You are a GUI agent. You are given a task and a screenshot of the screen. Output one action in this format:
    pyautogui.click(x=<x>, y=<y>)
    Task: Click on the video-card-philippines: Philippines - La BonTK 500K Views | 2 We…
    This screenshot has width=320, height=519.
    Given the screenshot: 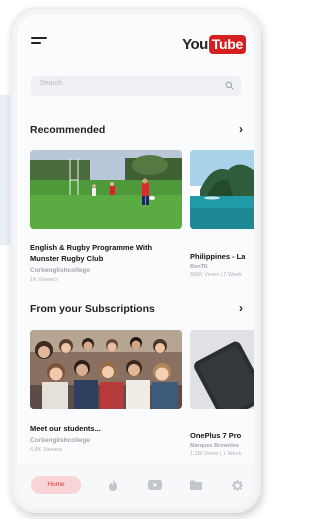 What is the action you would take?
    pyautogui.click(x=222, y=216)
    